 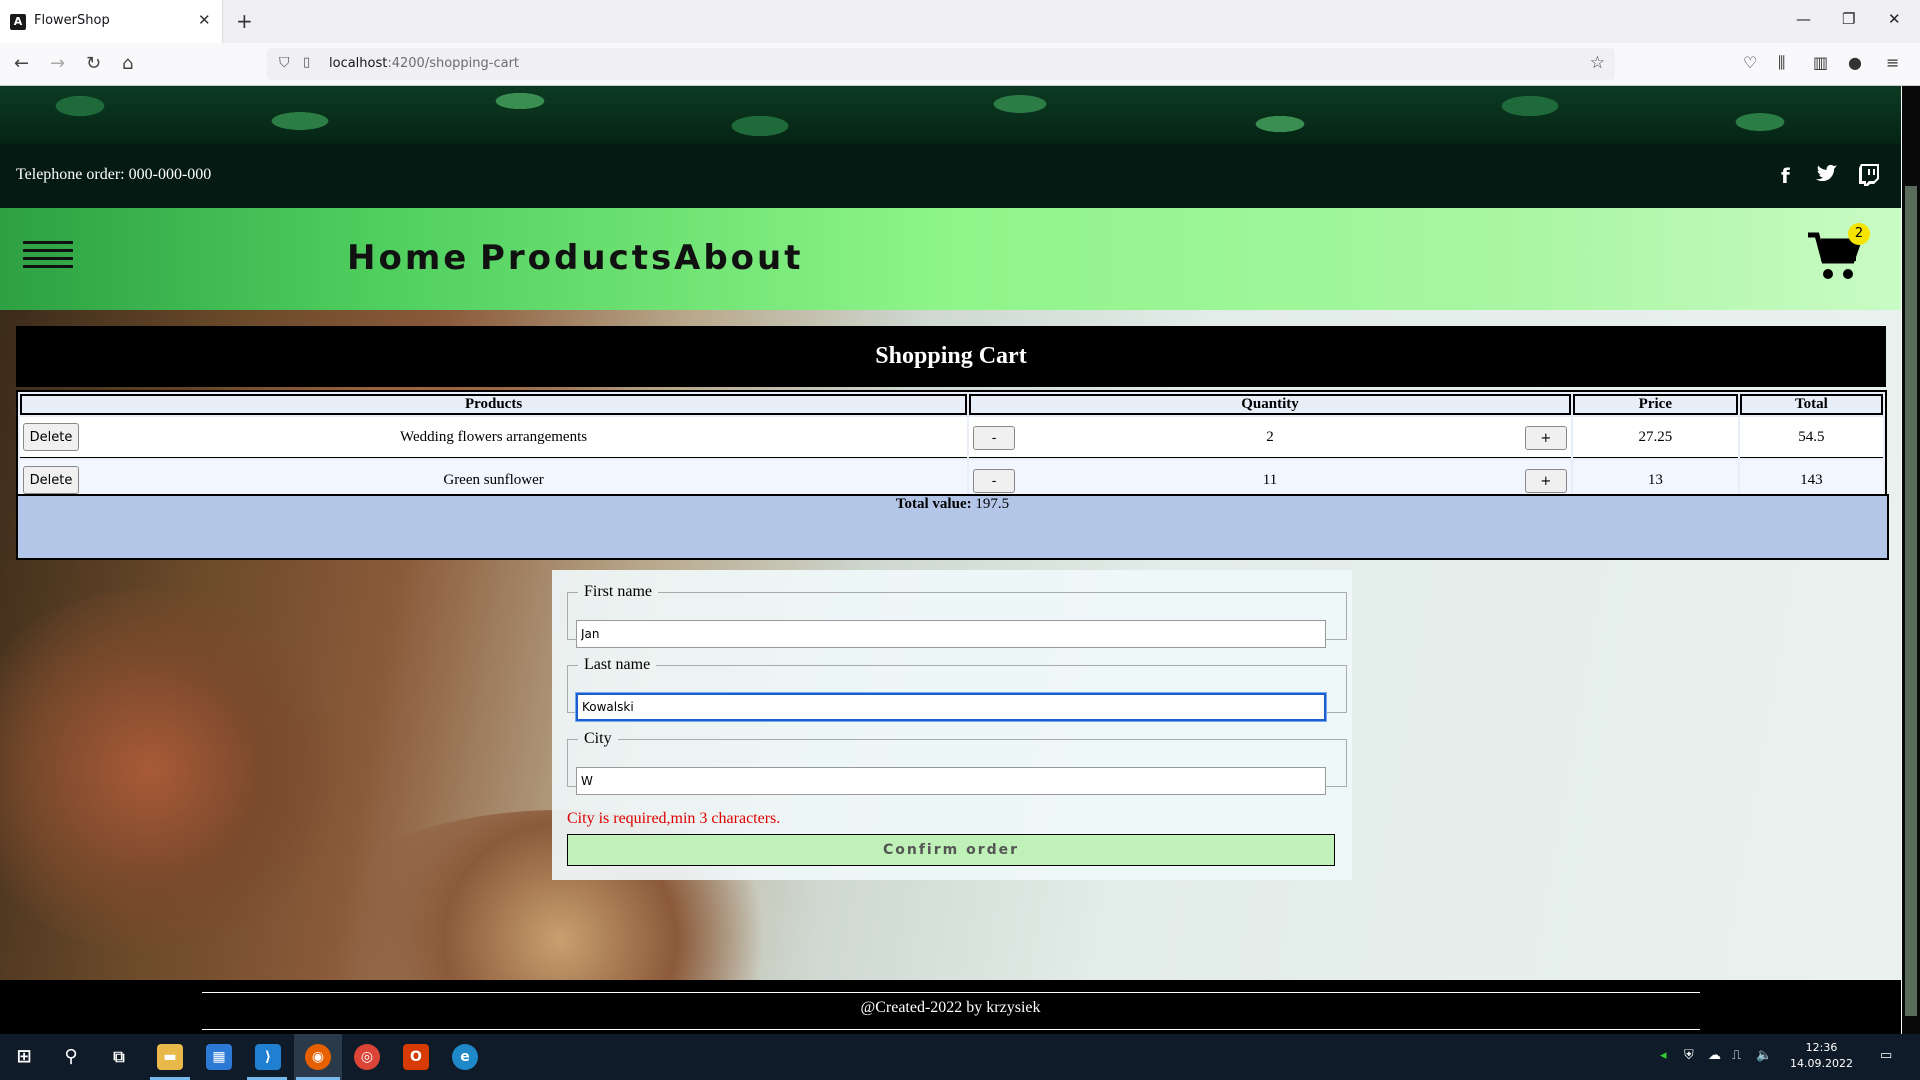 What do you see at coordinates (951, 781) in the screenshot?
I see `city-input` at bounding box center [951, 781].